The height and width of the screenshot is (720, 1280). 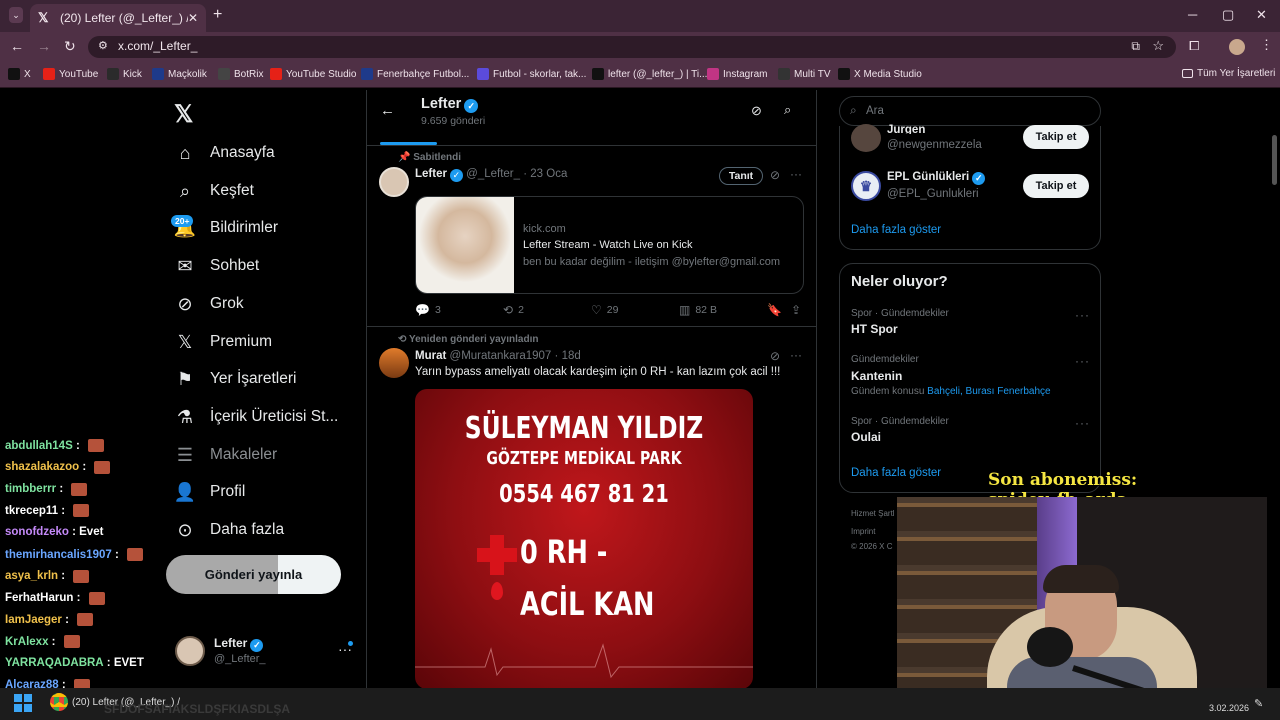 What do you see at coordinates (737, 74) in the screenshot?
I see `bookmark-item: Instagram` at bounding box center [737, 74].